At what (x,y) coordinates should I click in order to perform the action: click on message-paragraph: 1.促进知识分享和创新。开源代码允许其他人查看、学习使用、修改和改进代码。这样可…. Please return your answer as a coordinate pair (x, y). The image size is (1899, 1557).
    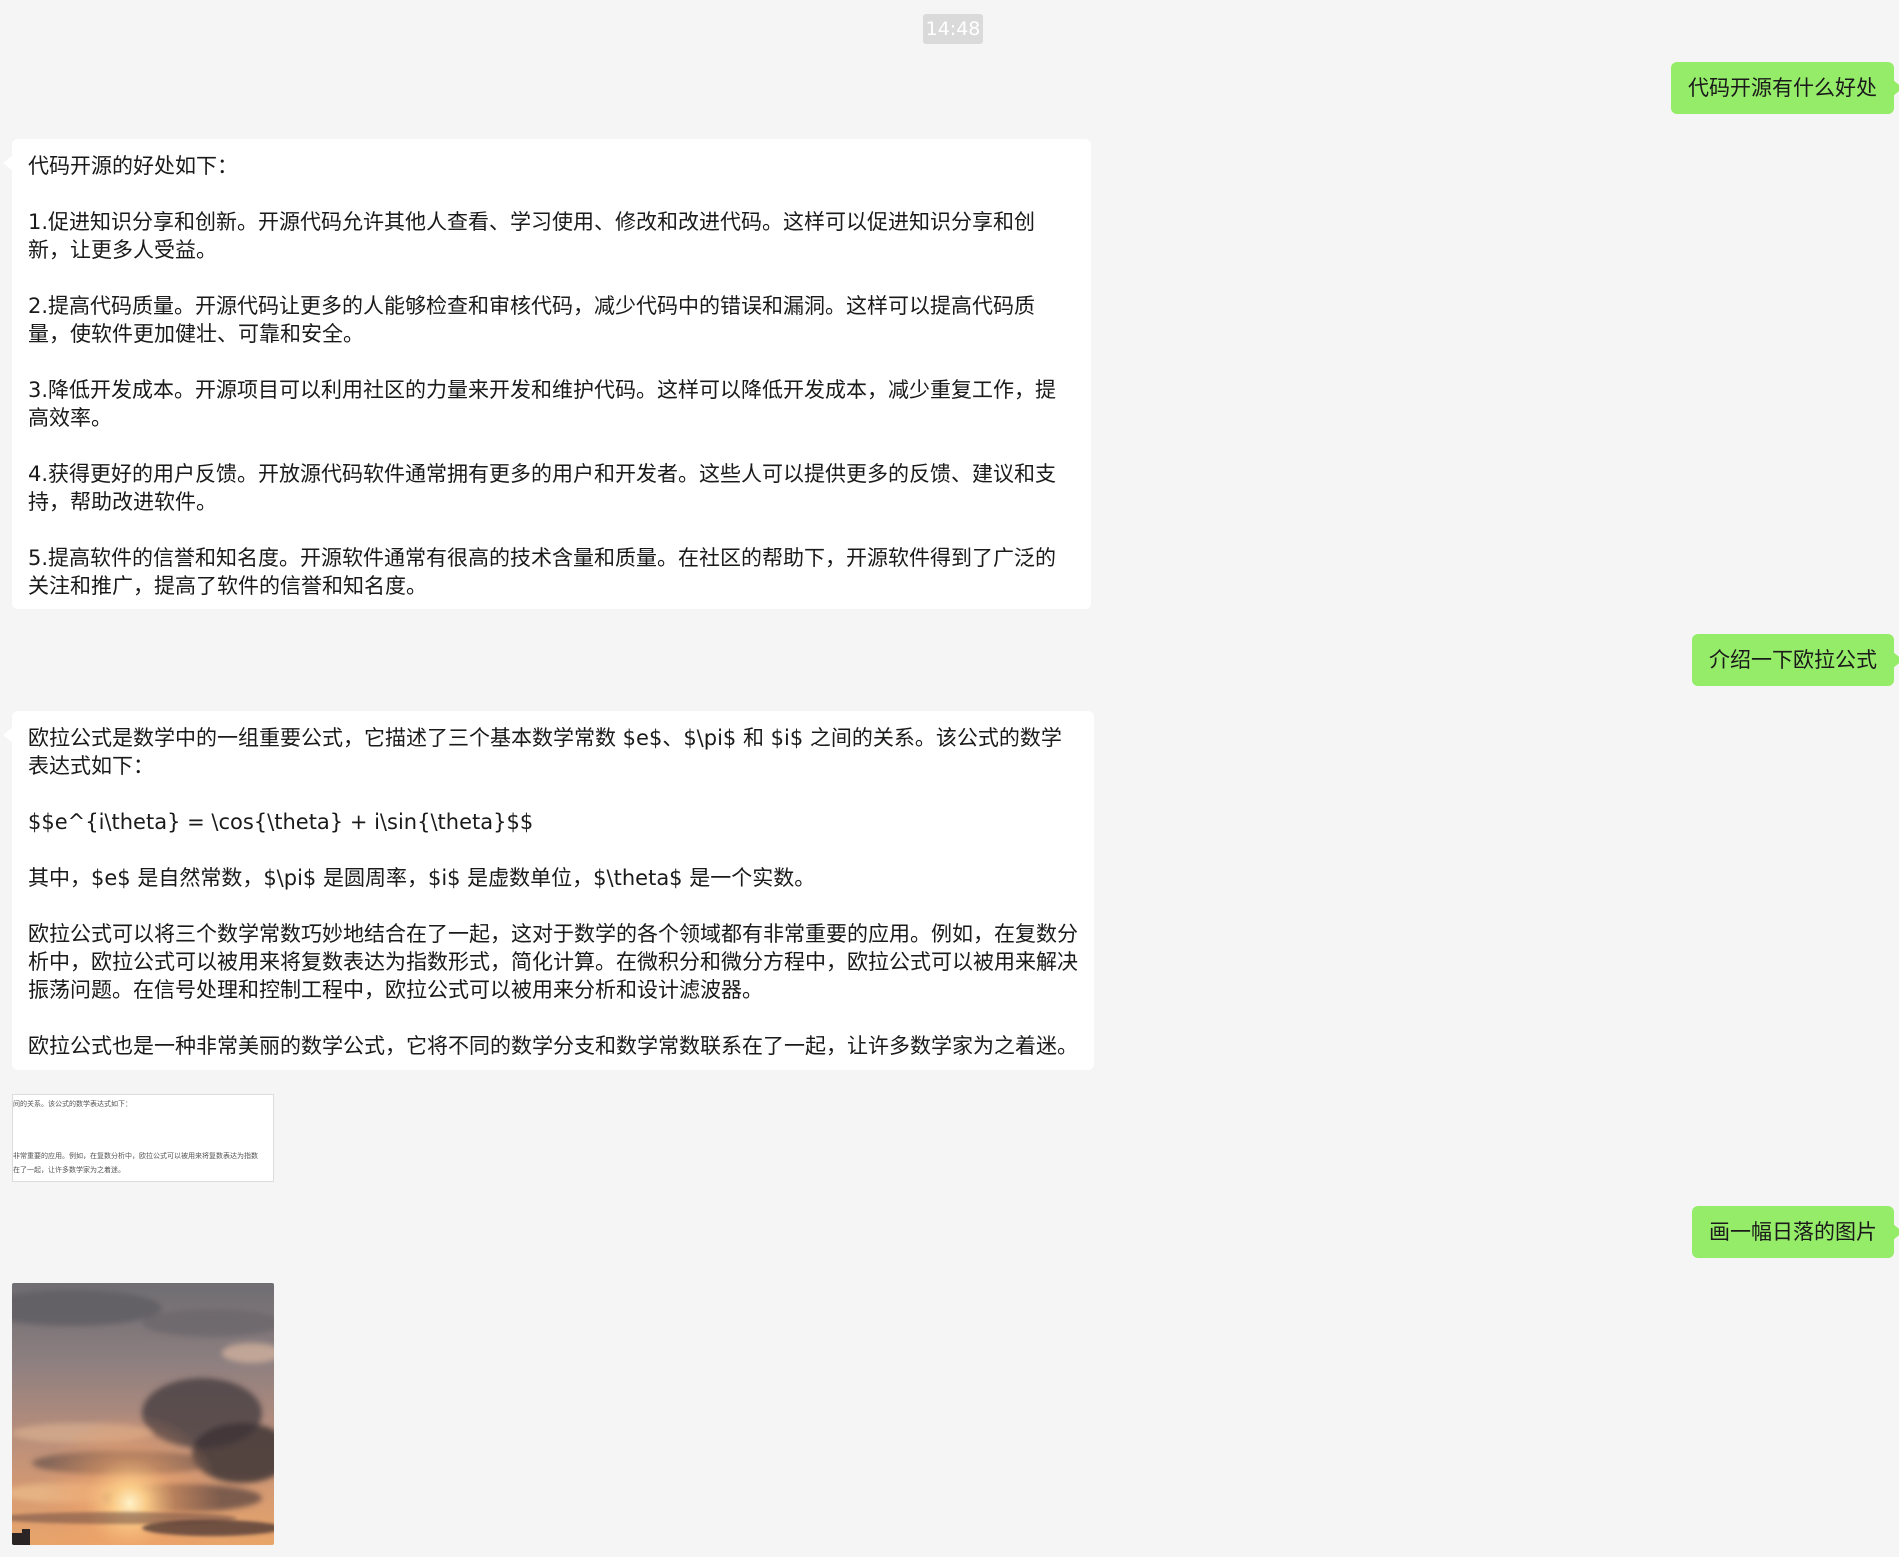
    Looking at the image, I should click on (532, 236).